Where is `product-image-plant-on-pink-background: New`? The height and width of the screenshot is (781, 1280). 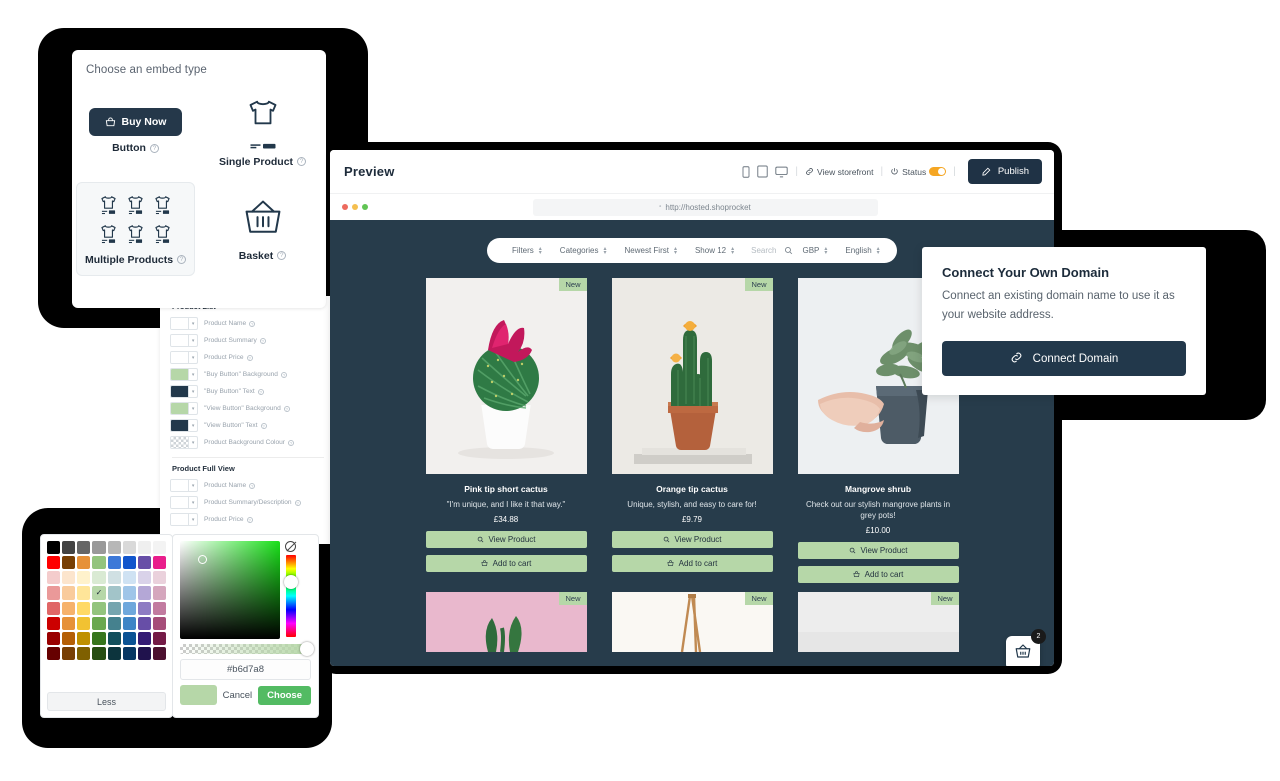 product-image-plant-on-pink-background: New is located at coordinates (506, 622).